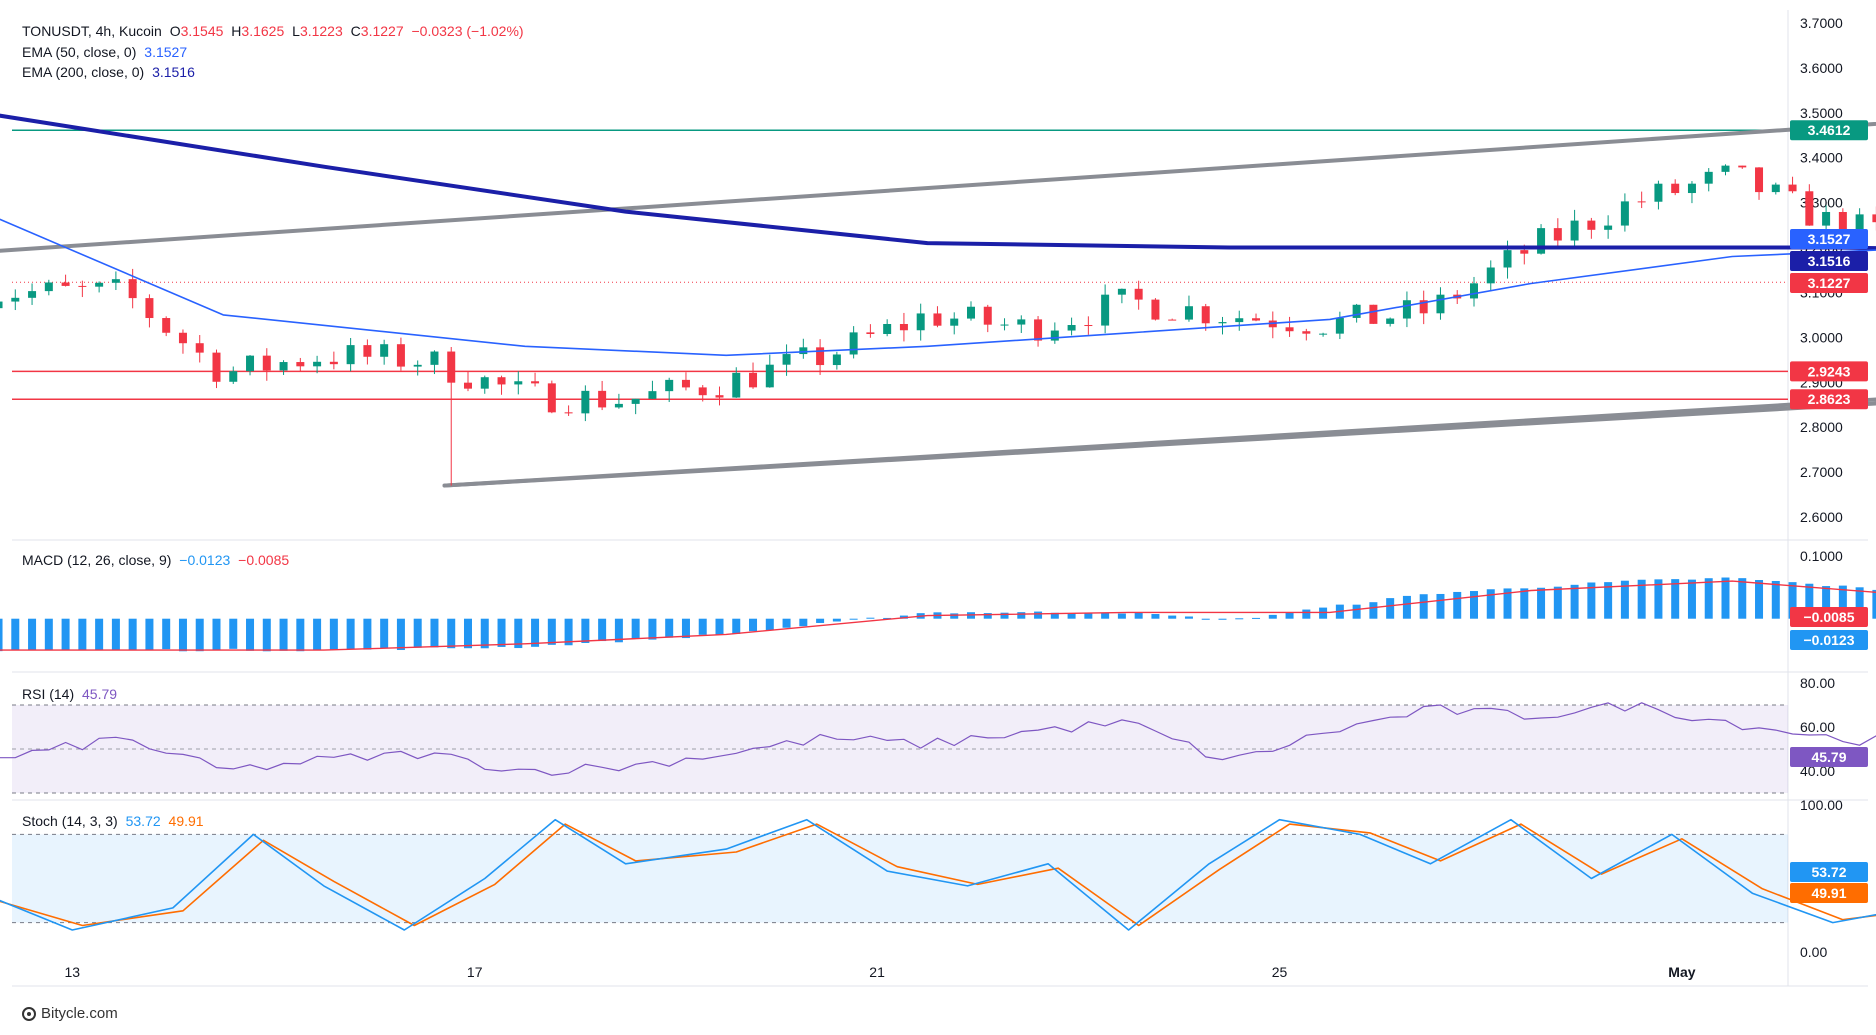 The image size is (1876, 1035). I want to click on stoch-axis-label-text: 53.72, so click(1828, 872).